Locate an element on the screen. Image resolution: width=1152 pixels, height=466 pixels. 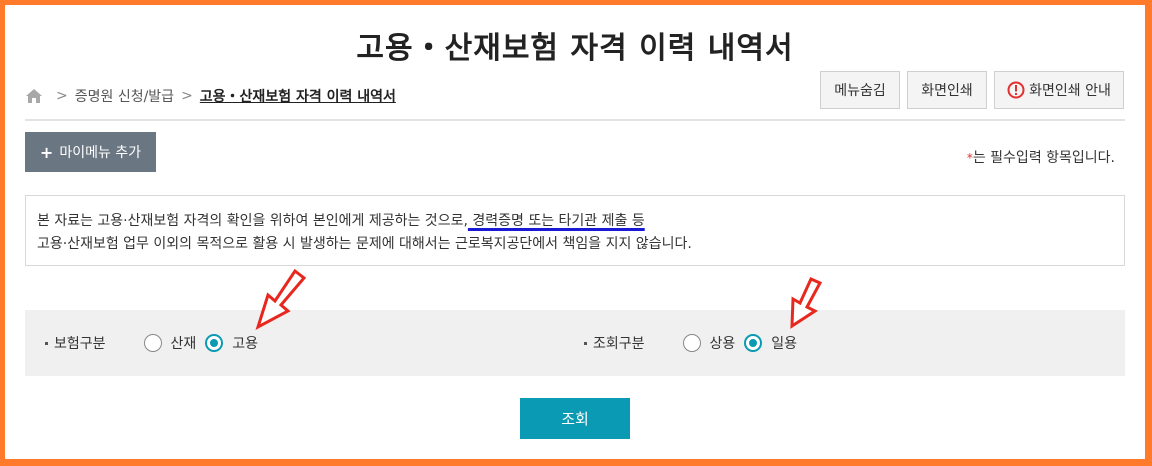
radio-label: 고용 is located at coordinates (245, 344).